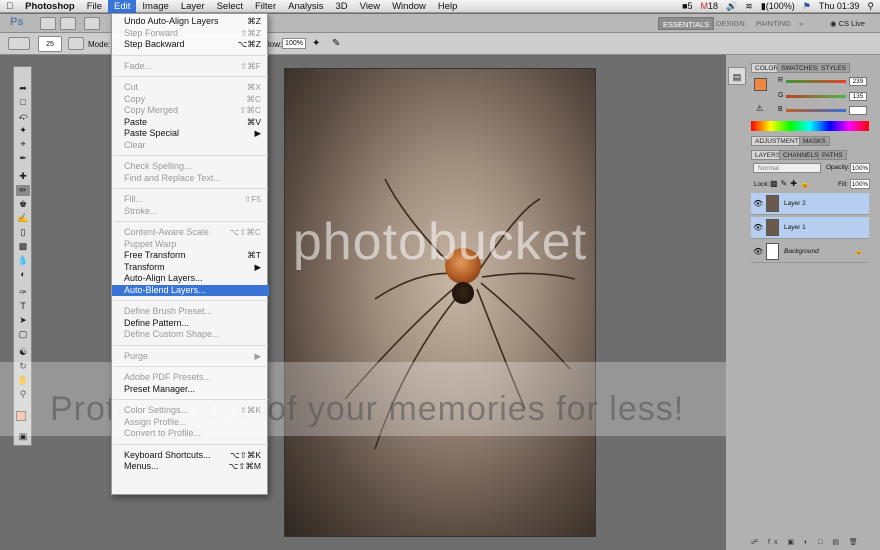  I want to click on menu-item-paste-special: Paste Special ▶, so click(190, 134).